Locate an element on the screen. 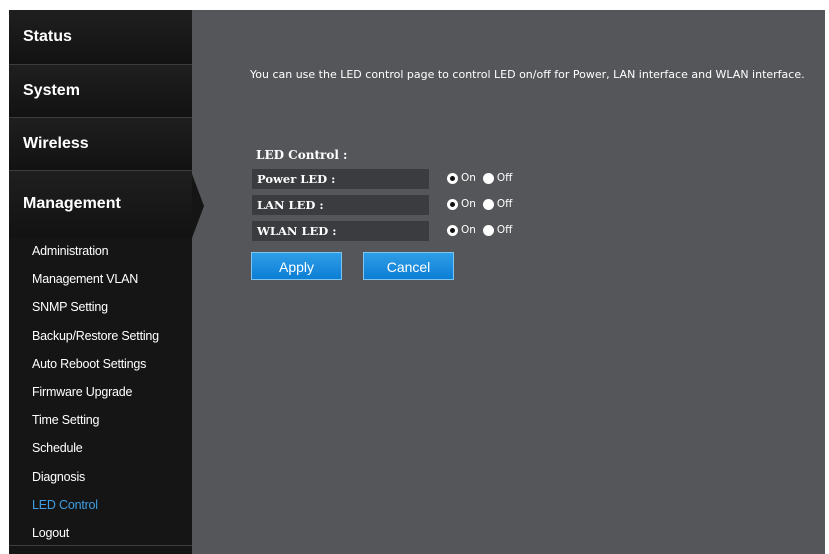 This screenshot has height=554, width=829. nav-wireless-label: Wireless is located at coordinates (56, 143).